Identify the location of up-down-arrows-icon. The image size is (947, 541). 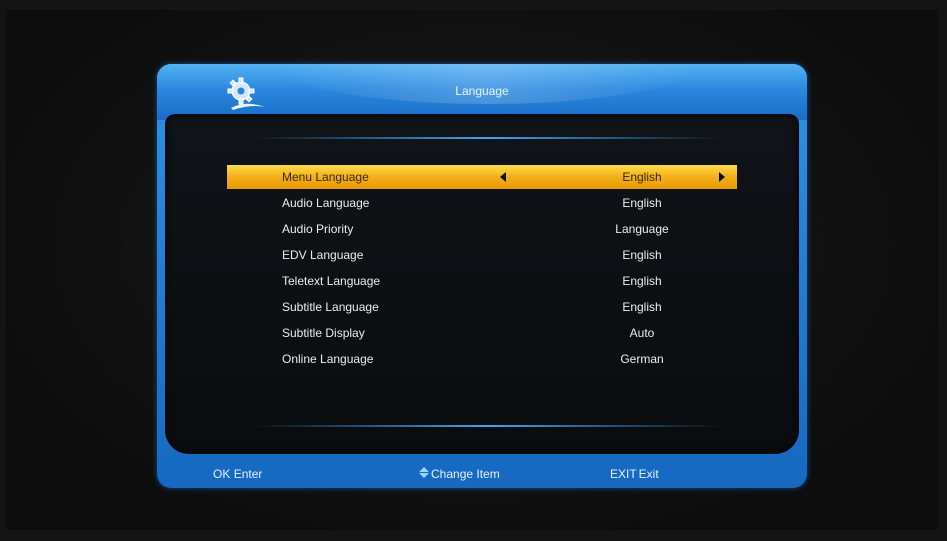
(424, 473).